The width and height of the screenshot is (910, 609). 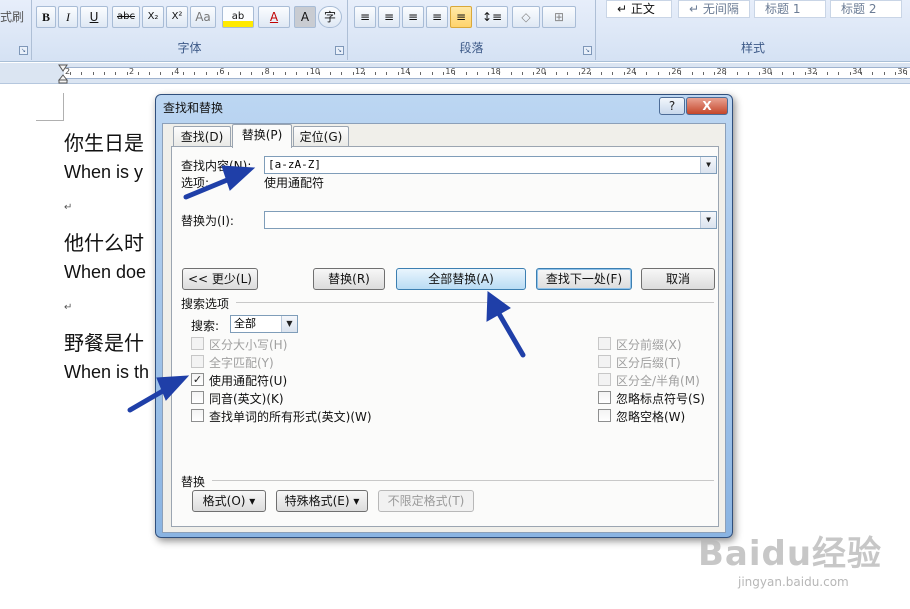 What do you see at coordinates (490, 165) in the screenshot?
I see `find-what-input: [a-zA-Z] ▼` at bounding box center [490, 165].